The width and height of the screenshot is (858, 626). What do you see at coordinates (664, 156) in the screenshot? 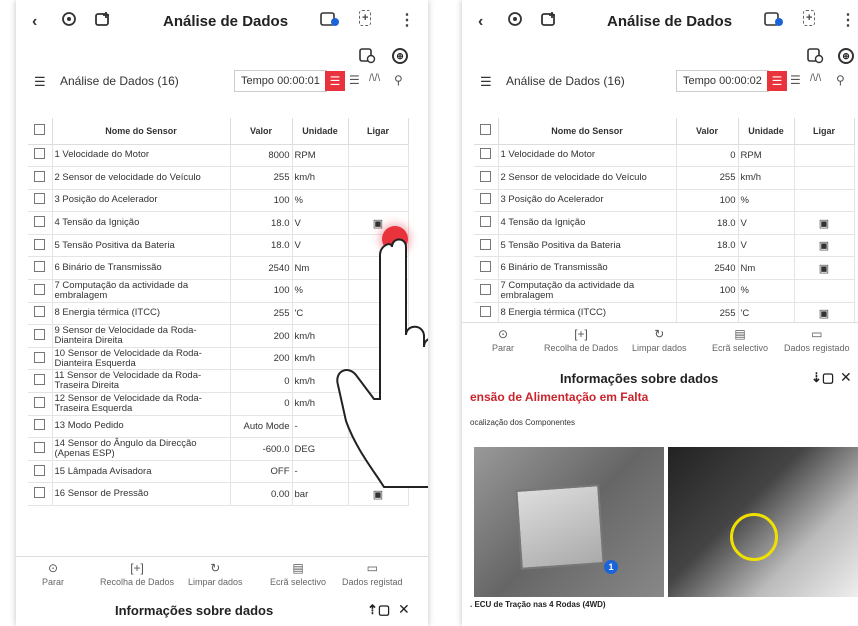
I see `table-row: 1 Velocidade do Motor 0 RPM` at bounding box center [664, 156].